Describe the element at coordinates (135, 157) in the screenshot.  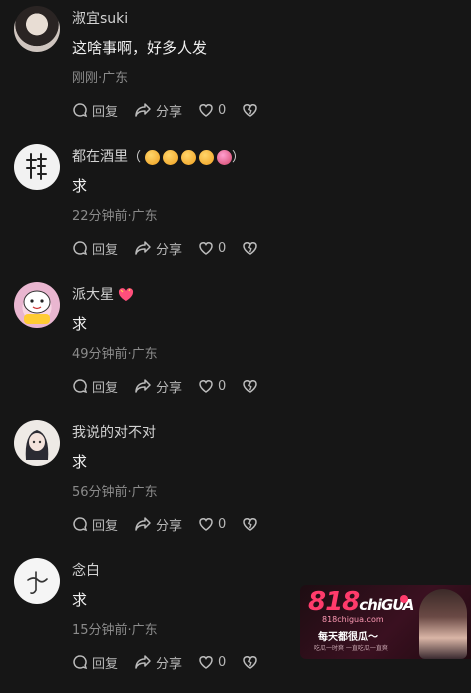
I see `name-paren-open: （` at that location.